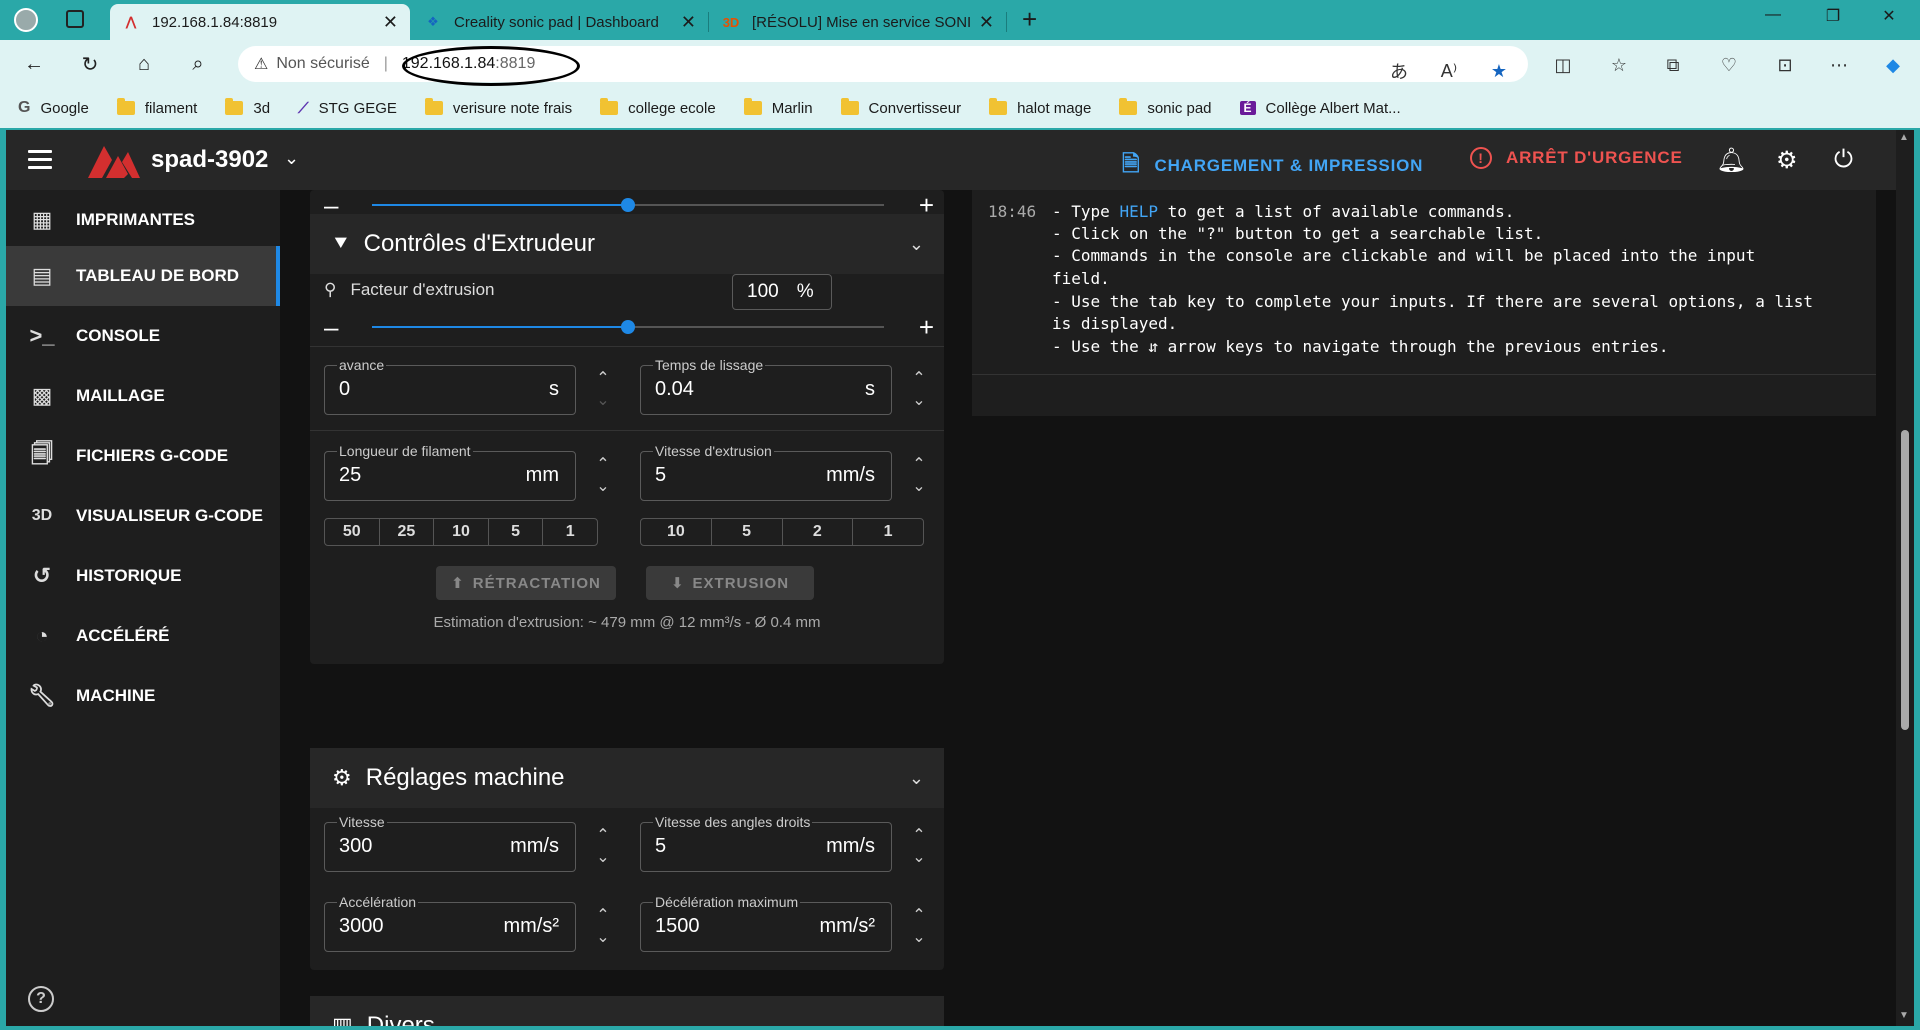 The image size is (1920, 1030). I want to click on bookmark-folder: Marlin, so click(778, 107).